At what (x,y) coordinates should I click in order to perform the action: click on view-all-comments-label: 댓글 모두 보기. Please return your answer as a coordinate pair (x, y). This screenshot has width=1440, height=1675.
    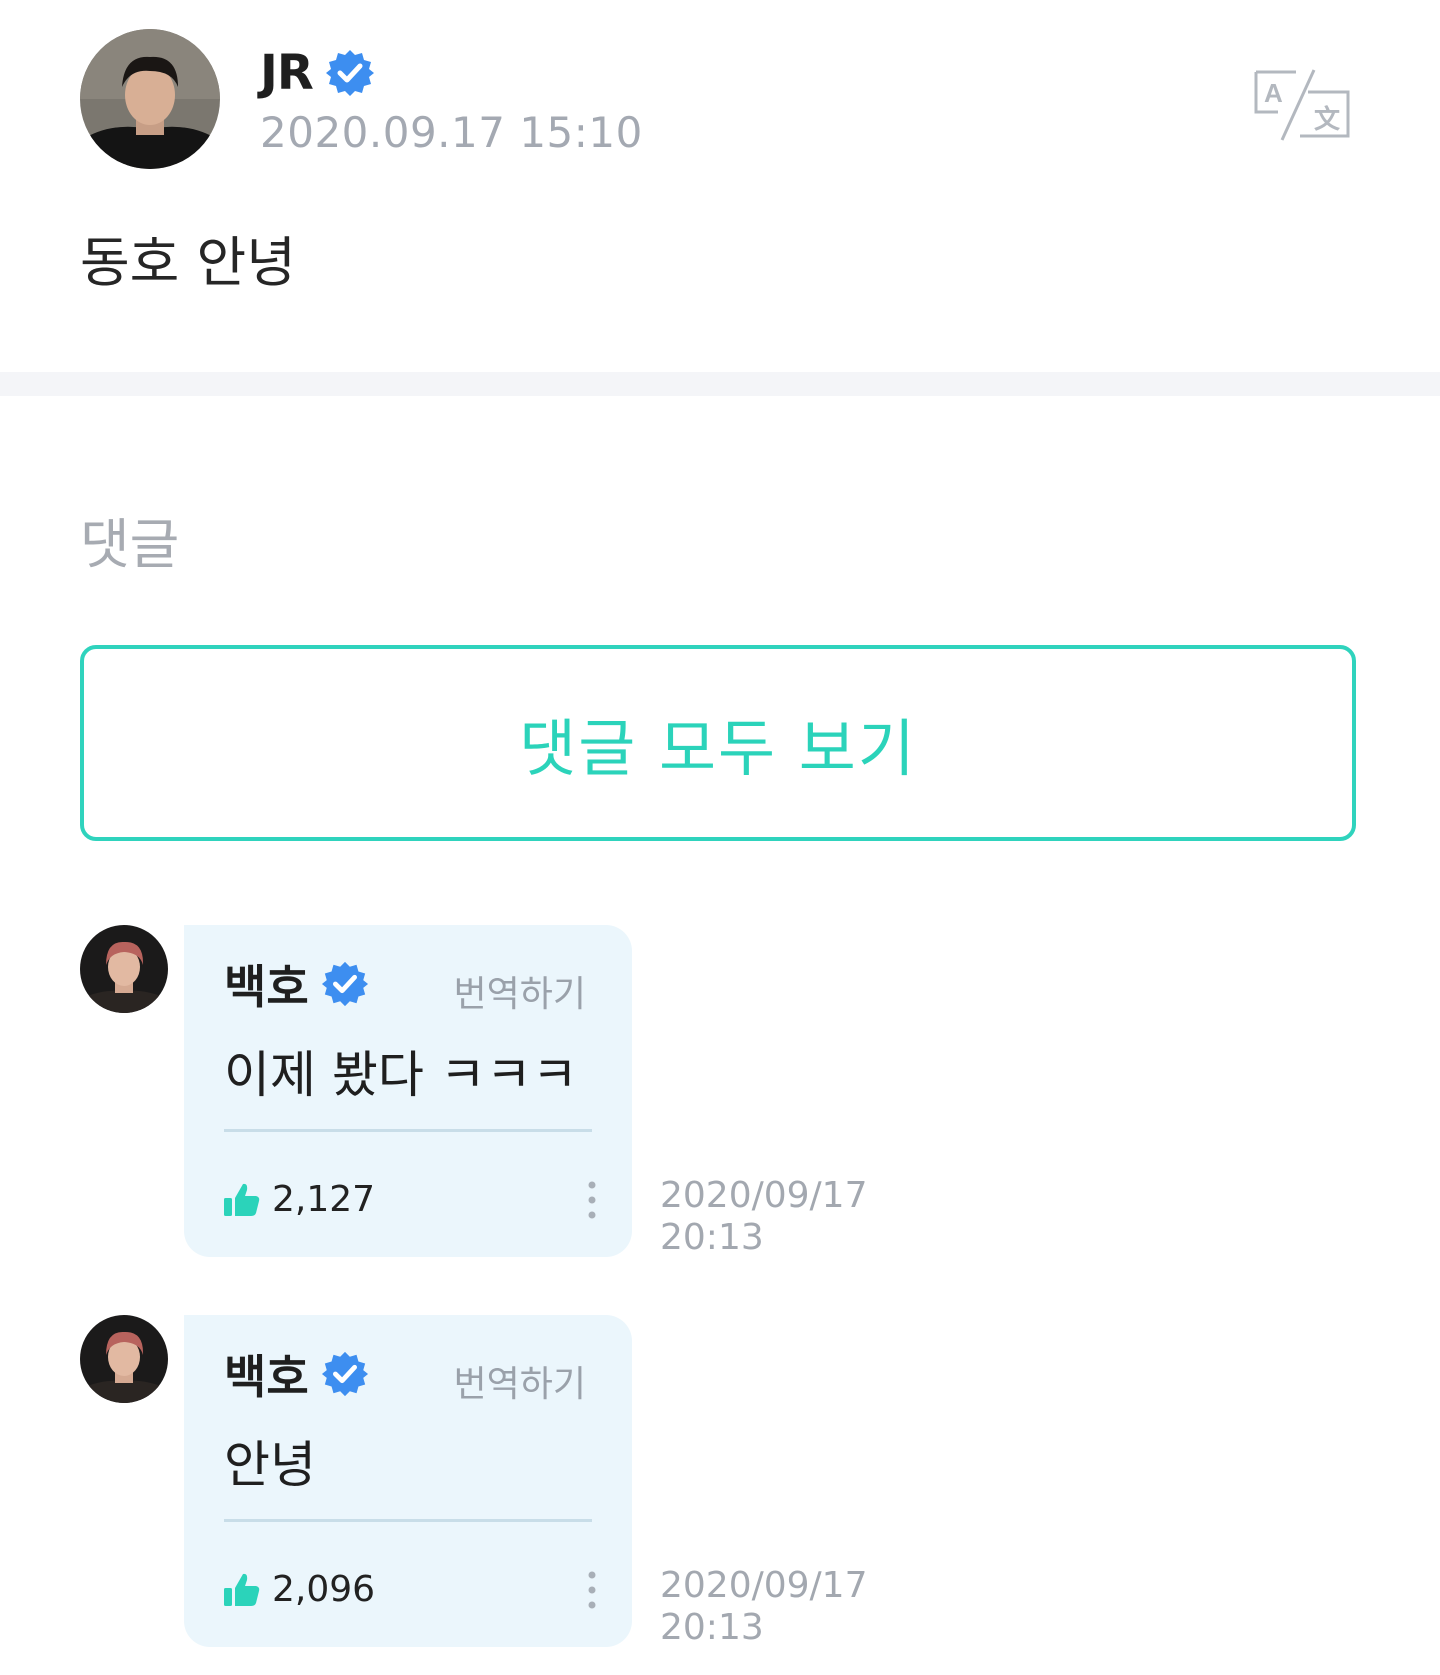
    Looking at the image, I should click on (718, 748).